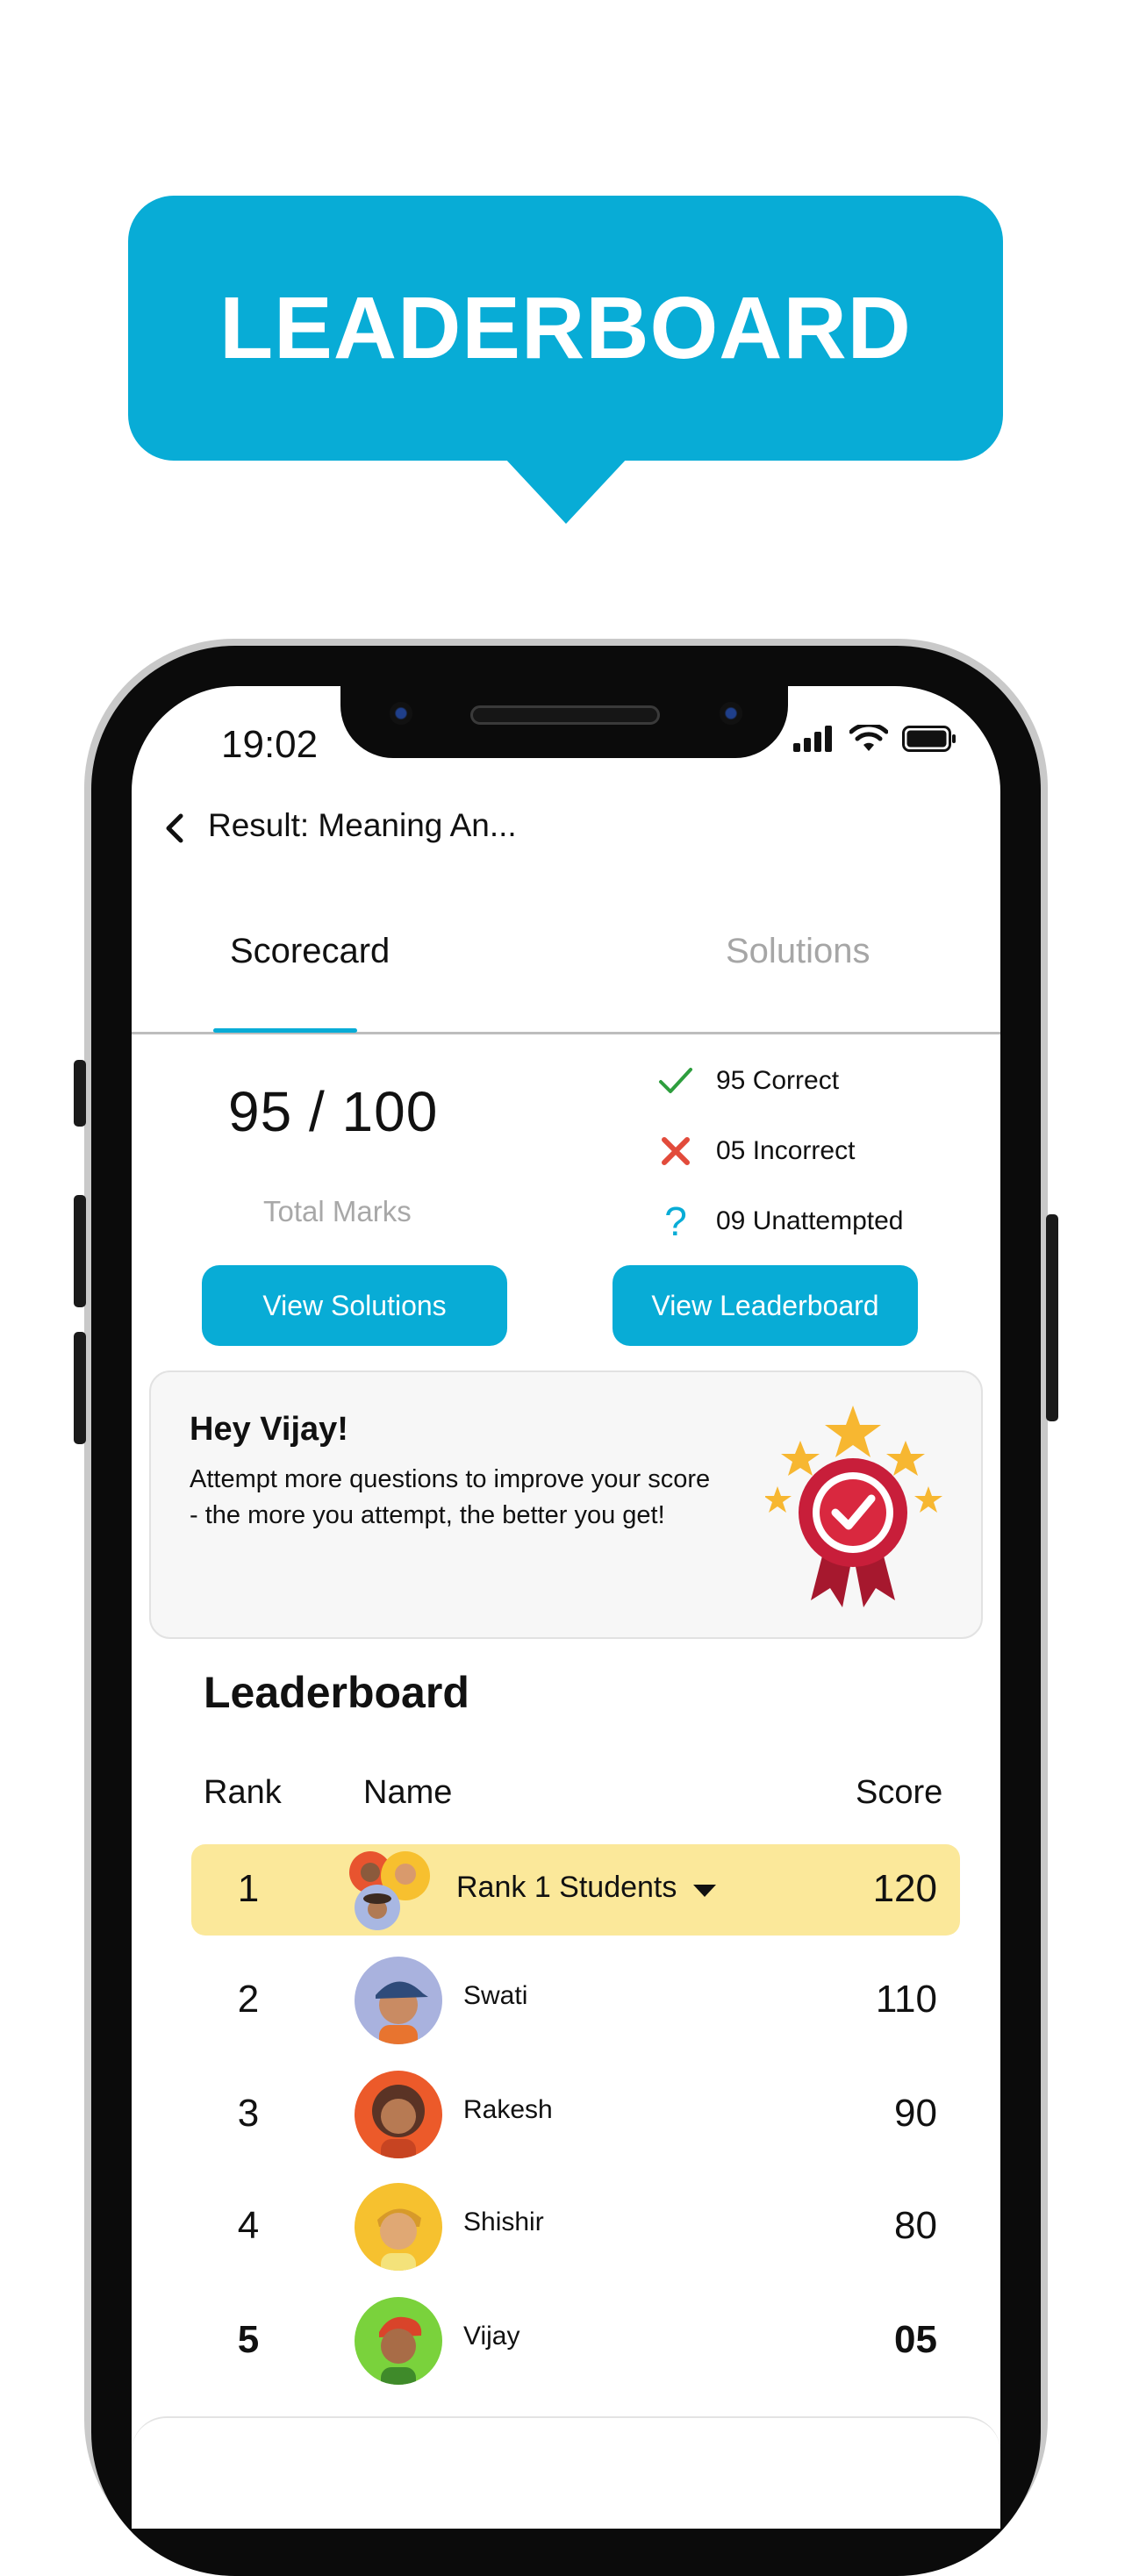 The height and width of the screenshot is (2576, 1132). What do you see at coordinates (810, 1220) in the screenshot?
I see `stat-unattempted-text: 09 Unattempted` at bounding box center [810, 1220].